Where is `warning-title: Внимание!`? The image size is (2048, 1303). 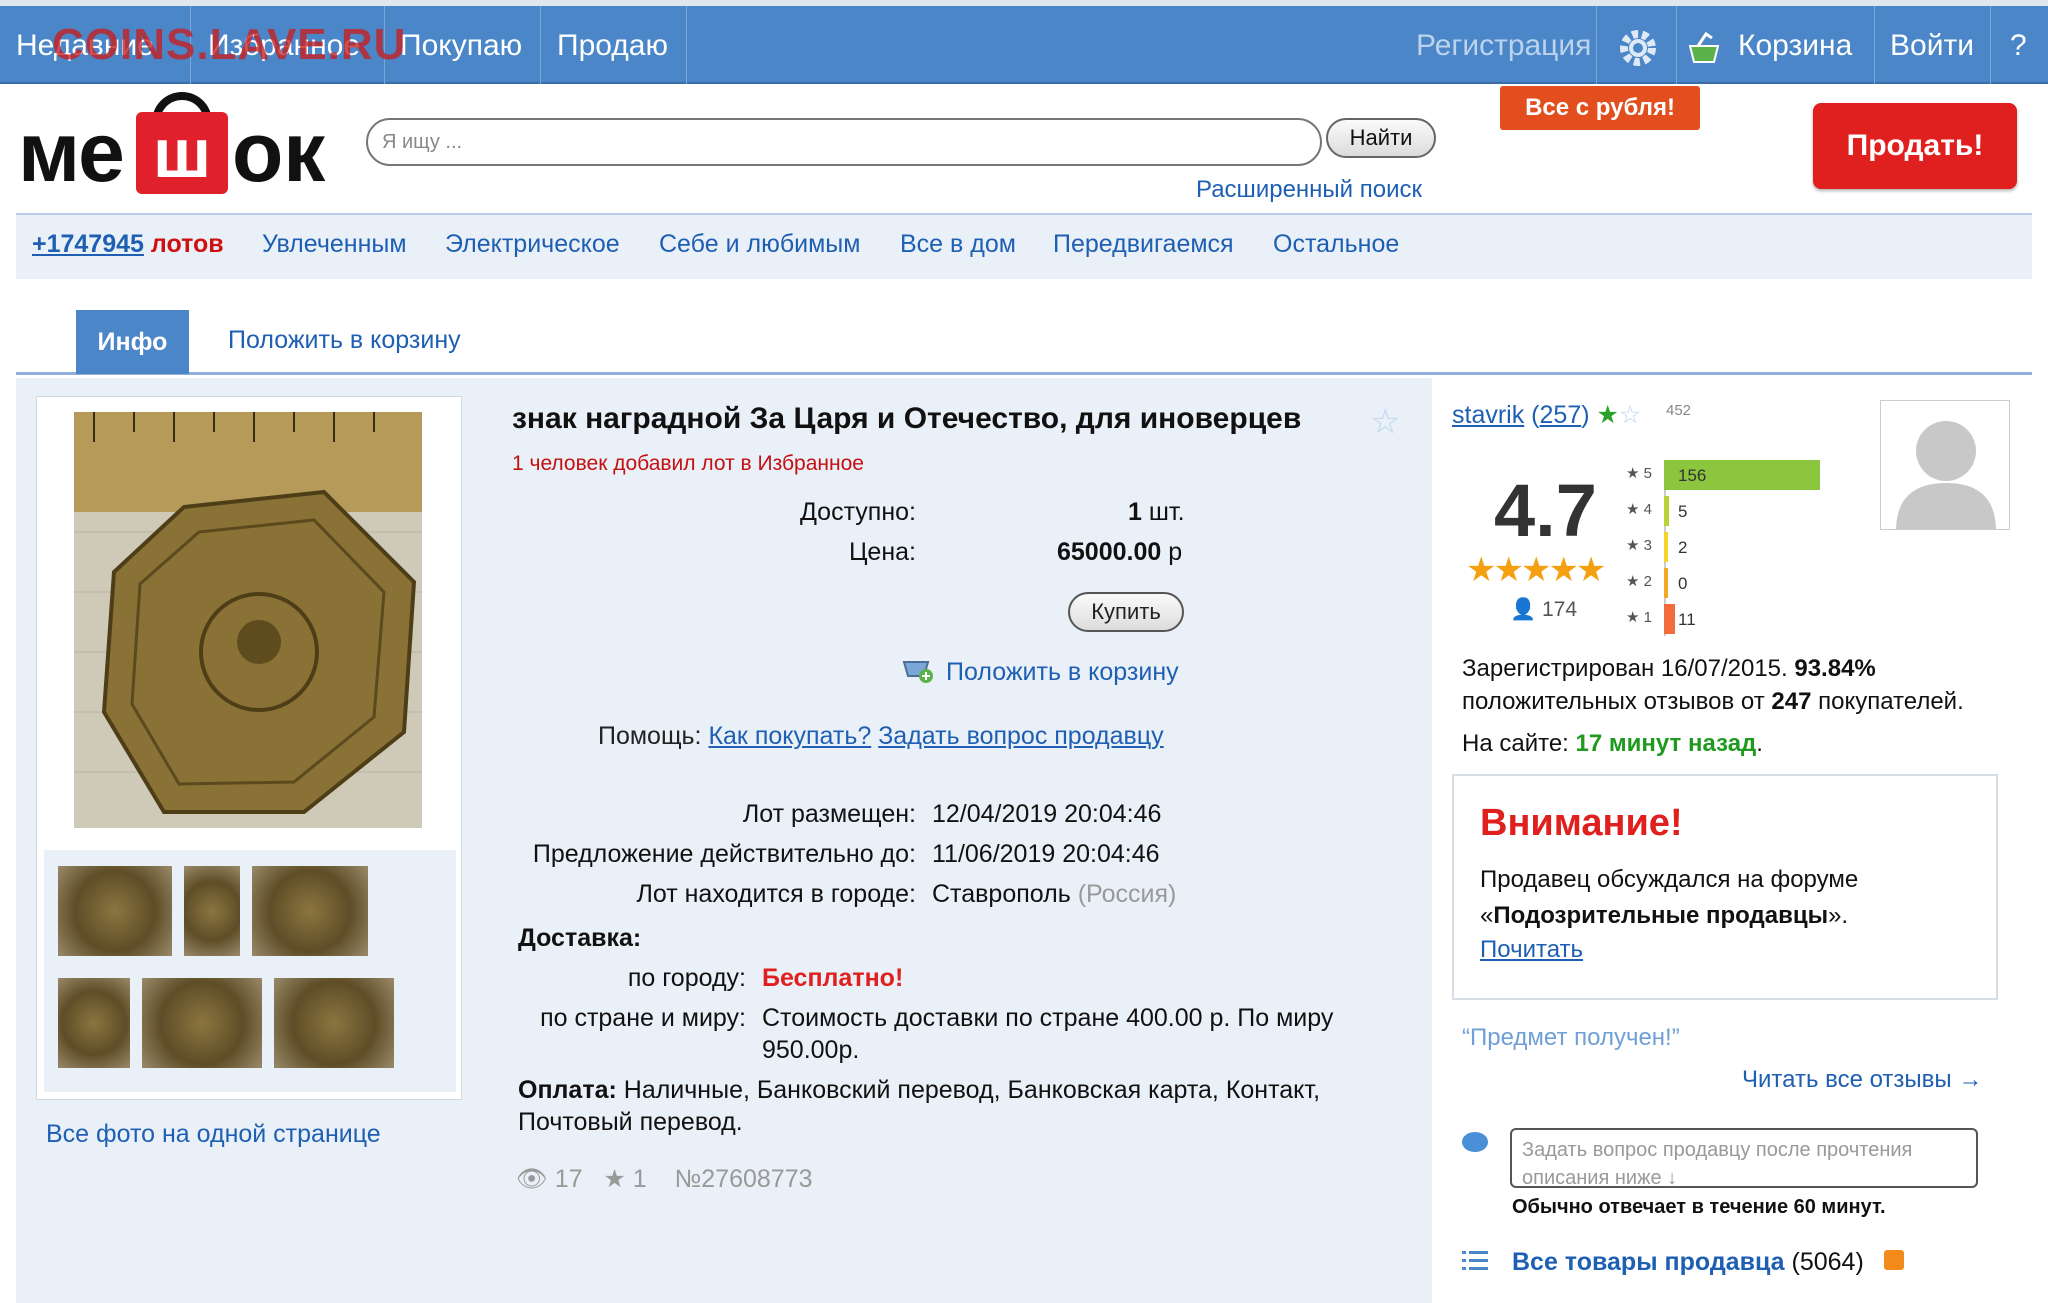 warning-title: Внимание! is located at coordinates (1581, 823).